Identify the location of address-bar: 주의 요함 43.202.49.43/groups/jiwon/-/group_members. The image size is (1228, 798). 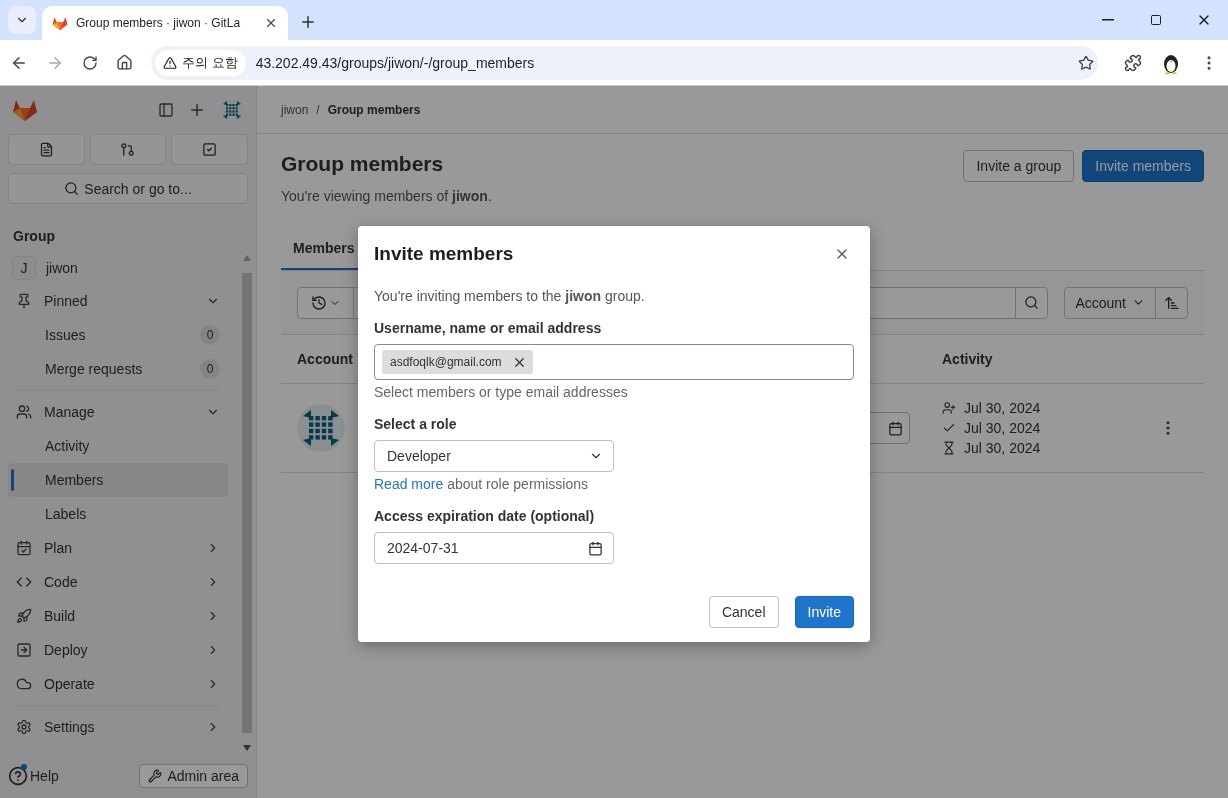
(624, 62).